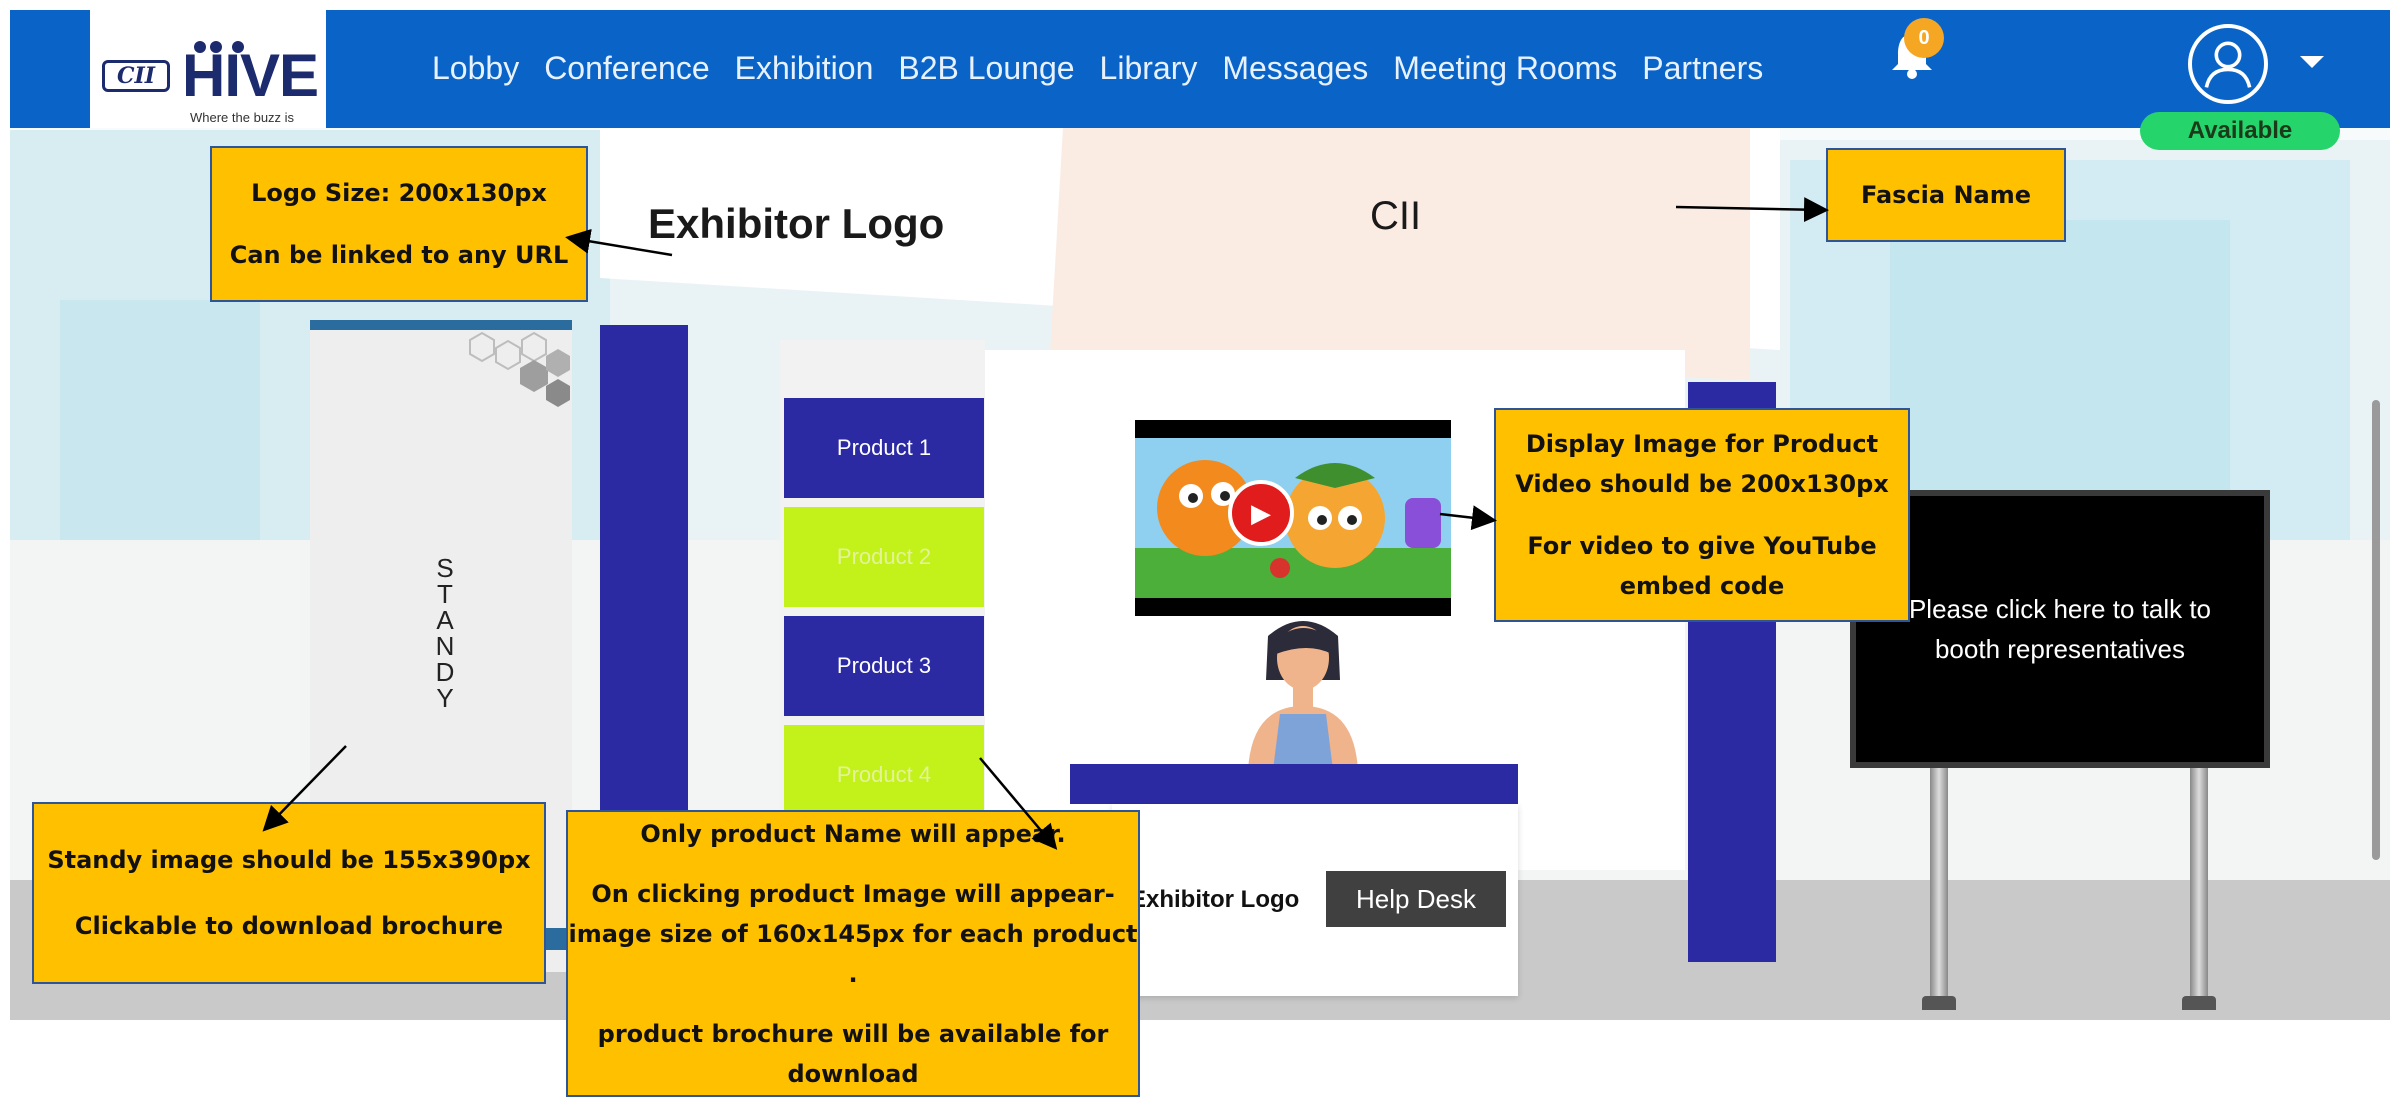 This screenshot has width=2392, height=1097. Describe the element at coordinates (986, 68) in the screenshot. I see `nav-b2b-lounge: B2B Lounge` at that location.